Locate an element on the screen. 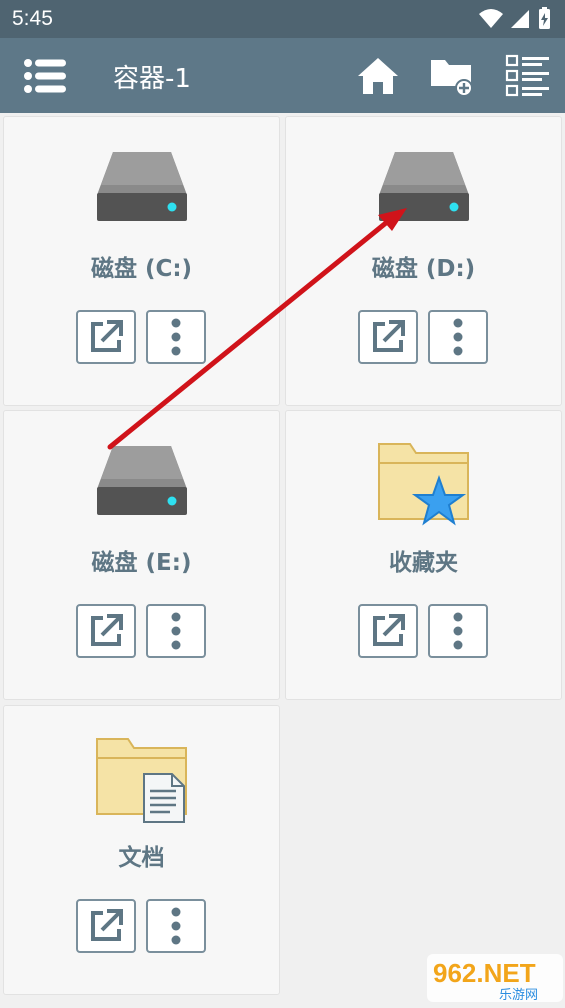 This screenshot has height=1008, width=565. favorites-card: 收藏夹 is located at coordinates (423, 555).